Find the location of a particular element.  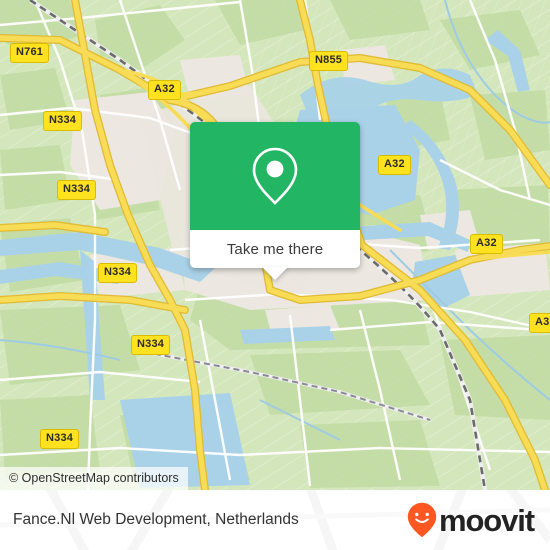

road-shield-n855: N855 is located at coordinates (329, 61).